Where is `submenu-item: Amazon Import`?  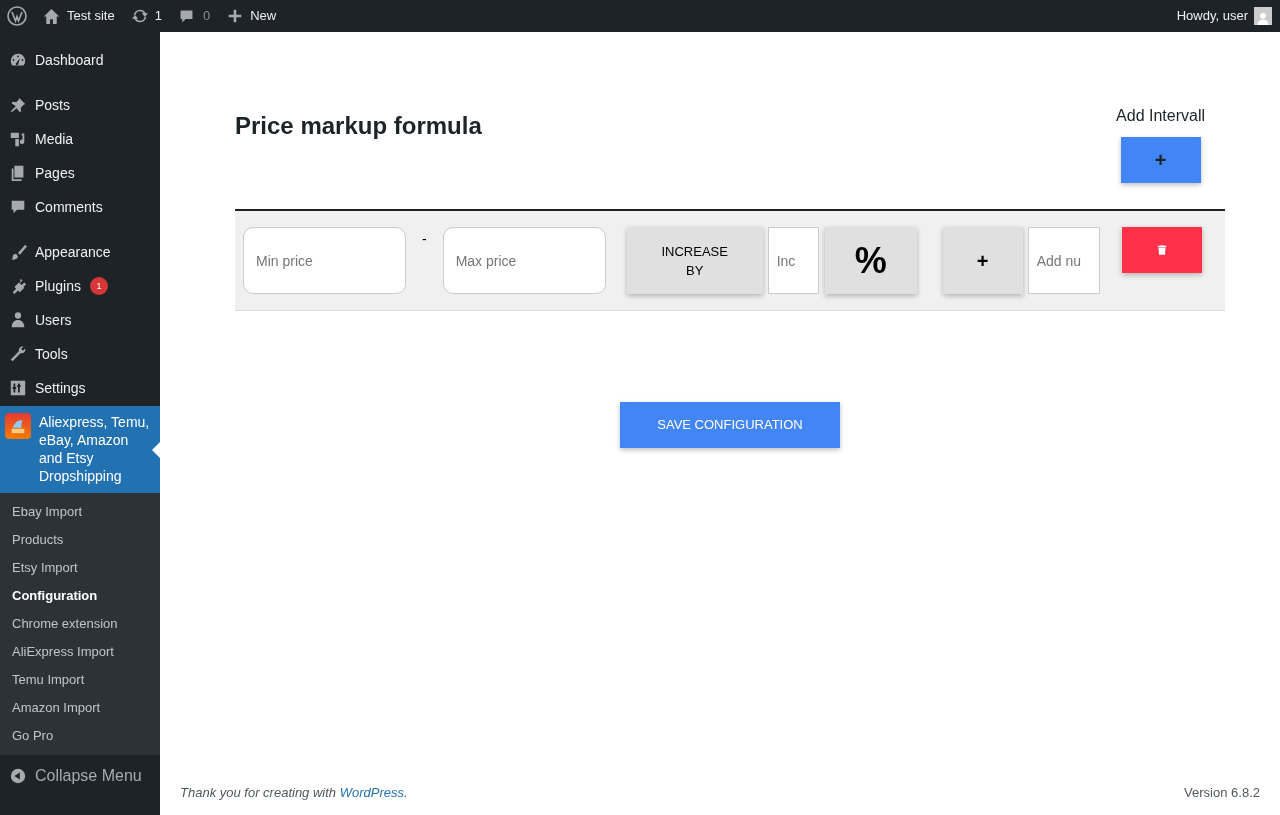 submenu-item: Amazon Import is located at coordinates (80, 708).